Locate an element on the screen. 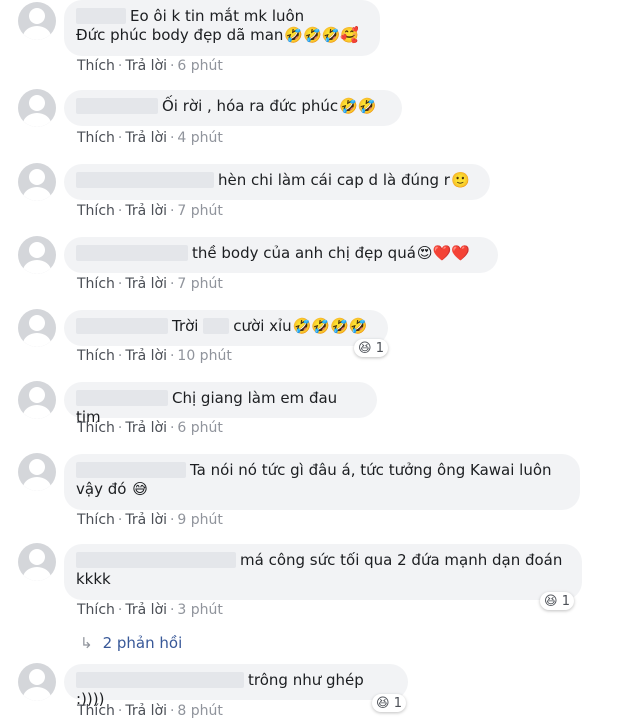  comment-actions: Thích · Trả lời · 8 phút is located at coordinates (150, 711).